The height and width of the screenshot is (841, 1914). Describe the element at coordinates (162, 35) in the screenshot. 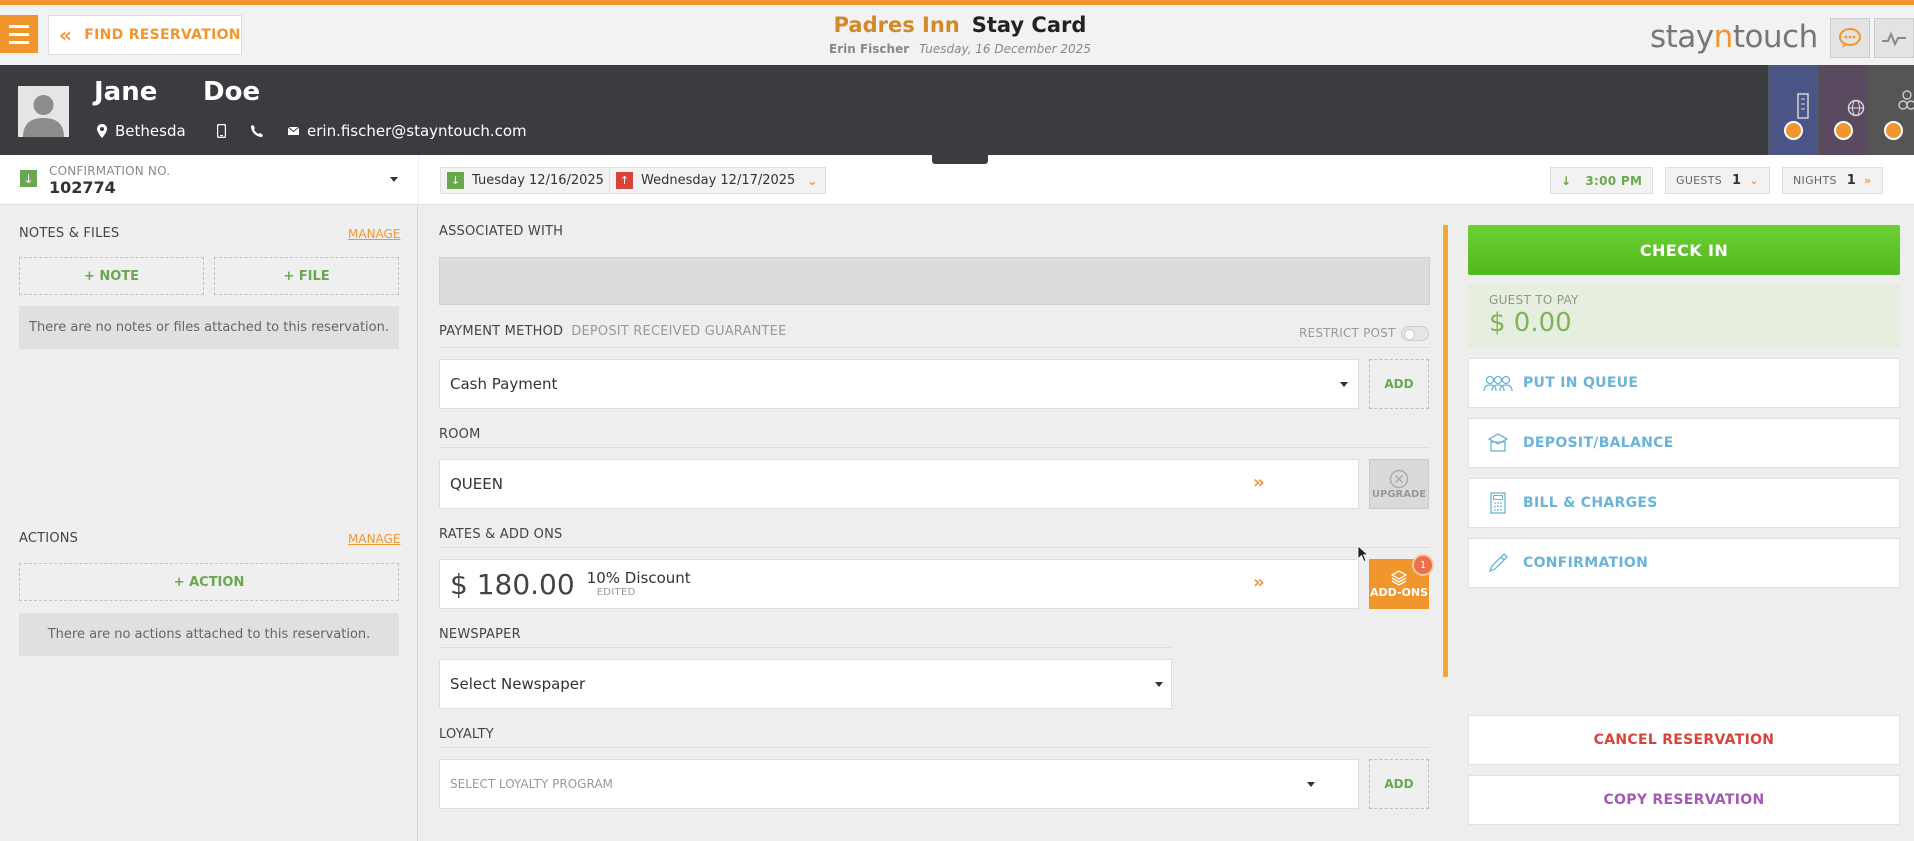

I see `find-reservation-label: FIND RESERVATION` at that location.